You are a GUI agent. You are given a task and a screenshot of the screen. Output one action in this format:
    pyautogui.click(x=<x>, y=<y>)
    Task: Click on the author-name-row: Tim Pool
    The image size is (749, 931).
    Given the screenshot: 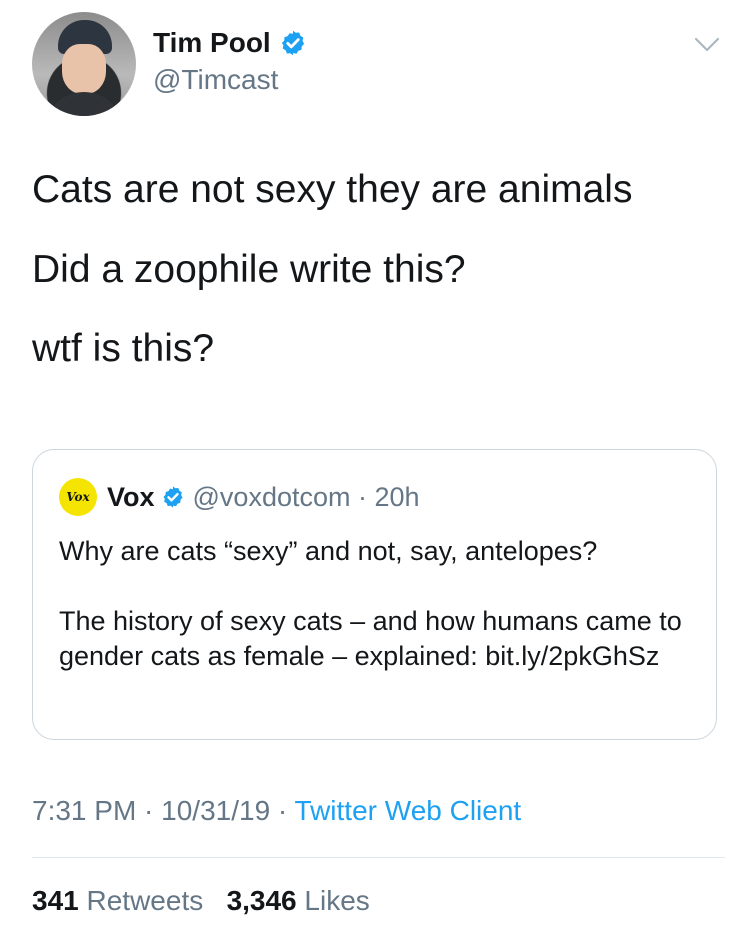 What is the action you would take?
    pyautogui.click(x=230, y=43)
    